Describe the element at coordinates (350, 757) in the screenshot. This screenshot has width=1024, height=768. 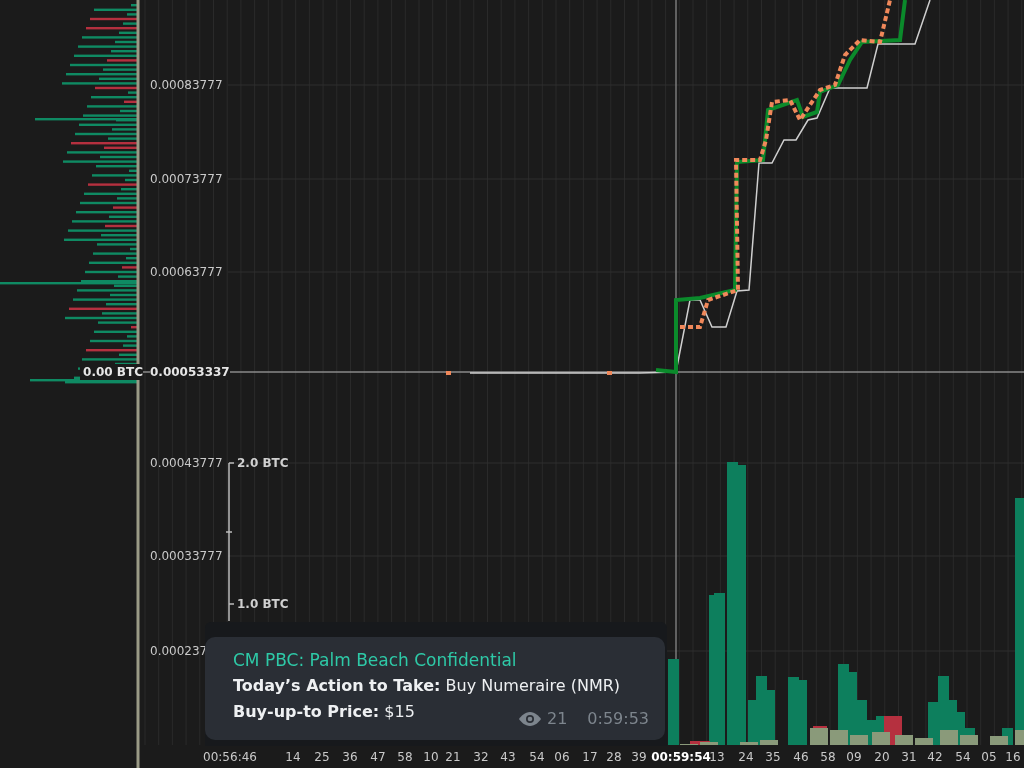
I see `time-axis-label: 36` at that location.